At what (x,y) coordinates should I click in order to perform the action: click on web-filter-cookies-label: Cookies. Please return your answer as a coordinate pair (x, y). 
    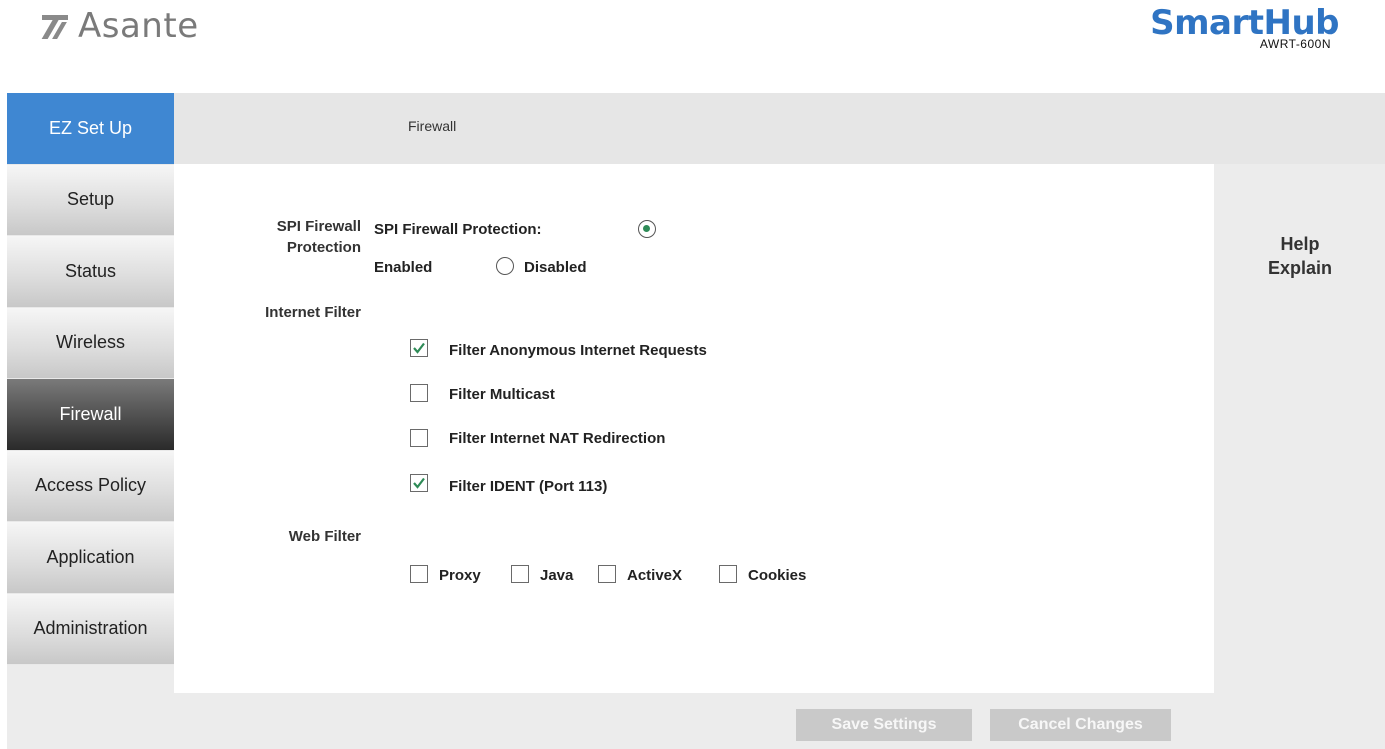
    Looking at the image, I should click on (777, 575).